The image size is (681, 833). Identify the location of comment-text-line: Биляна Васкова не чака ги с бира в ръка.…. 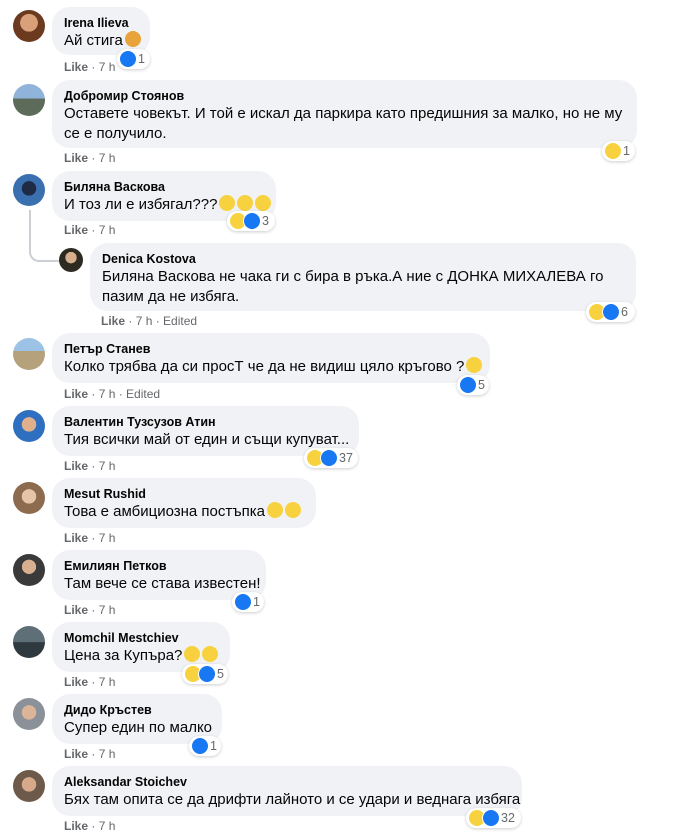
(353, 276).